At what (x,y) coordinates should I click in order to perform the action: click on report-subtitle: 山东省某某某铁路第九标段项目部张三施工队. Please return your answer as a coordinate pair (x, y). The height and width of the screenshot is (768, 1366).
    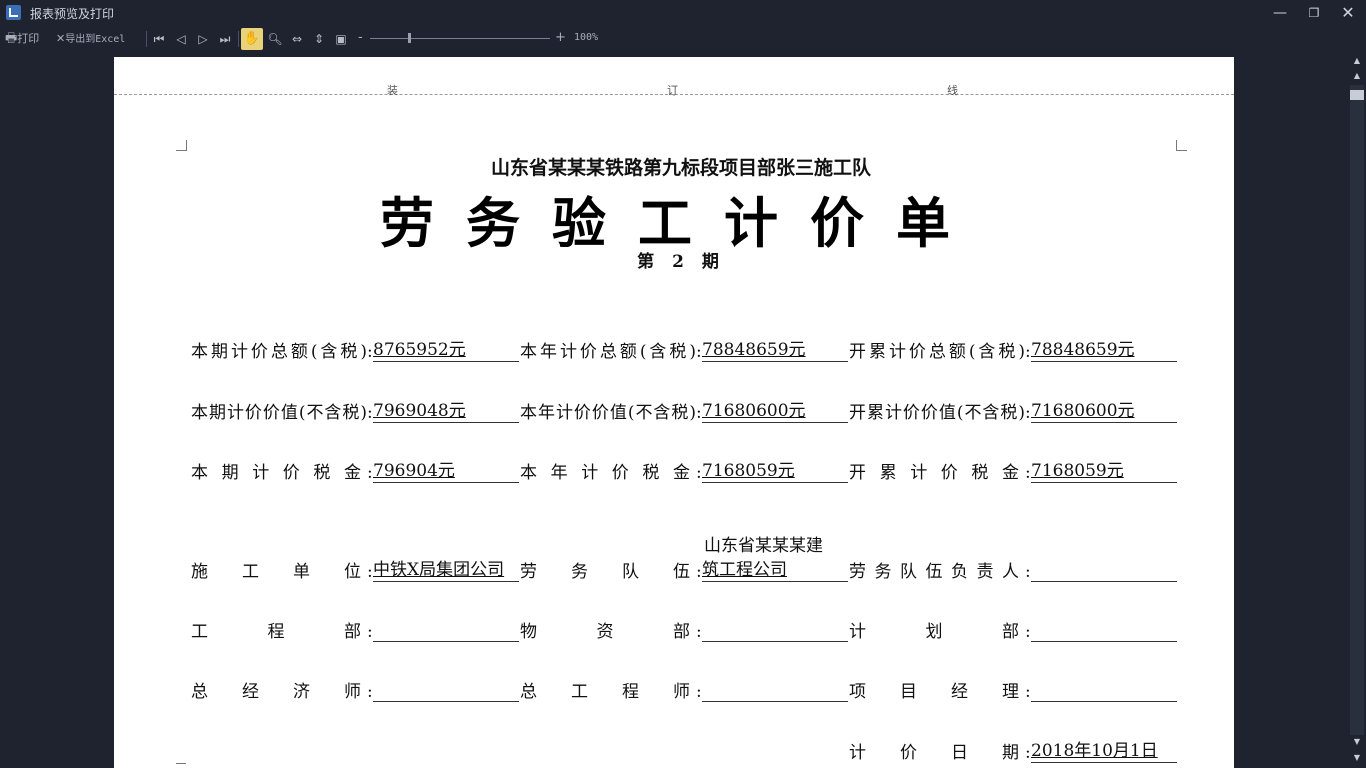
    Looking at the image, I should click on (680, 168).